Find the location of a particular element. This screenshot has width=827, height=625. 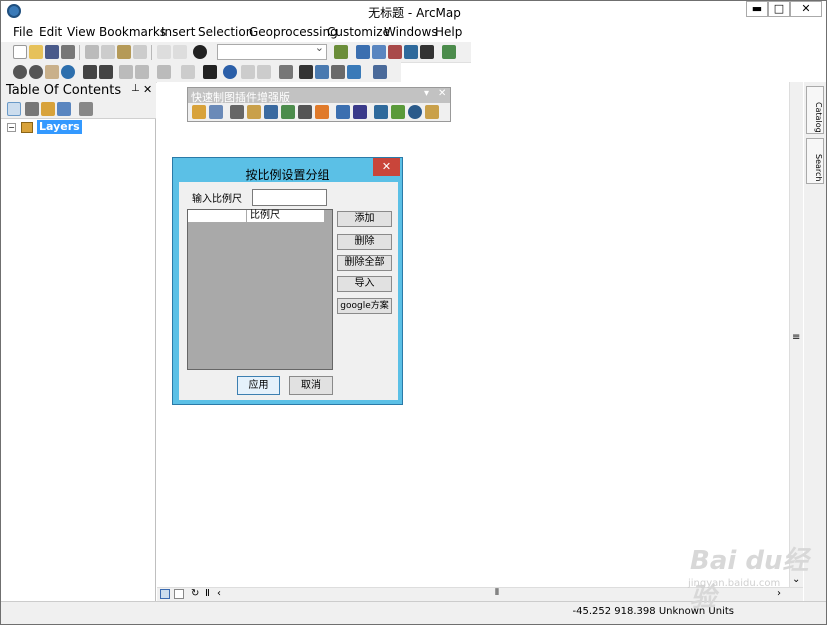

viewer-window-icon is located at coordinates (380, 72).